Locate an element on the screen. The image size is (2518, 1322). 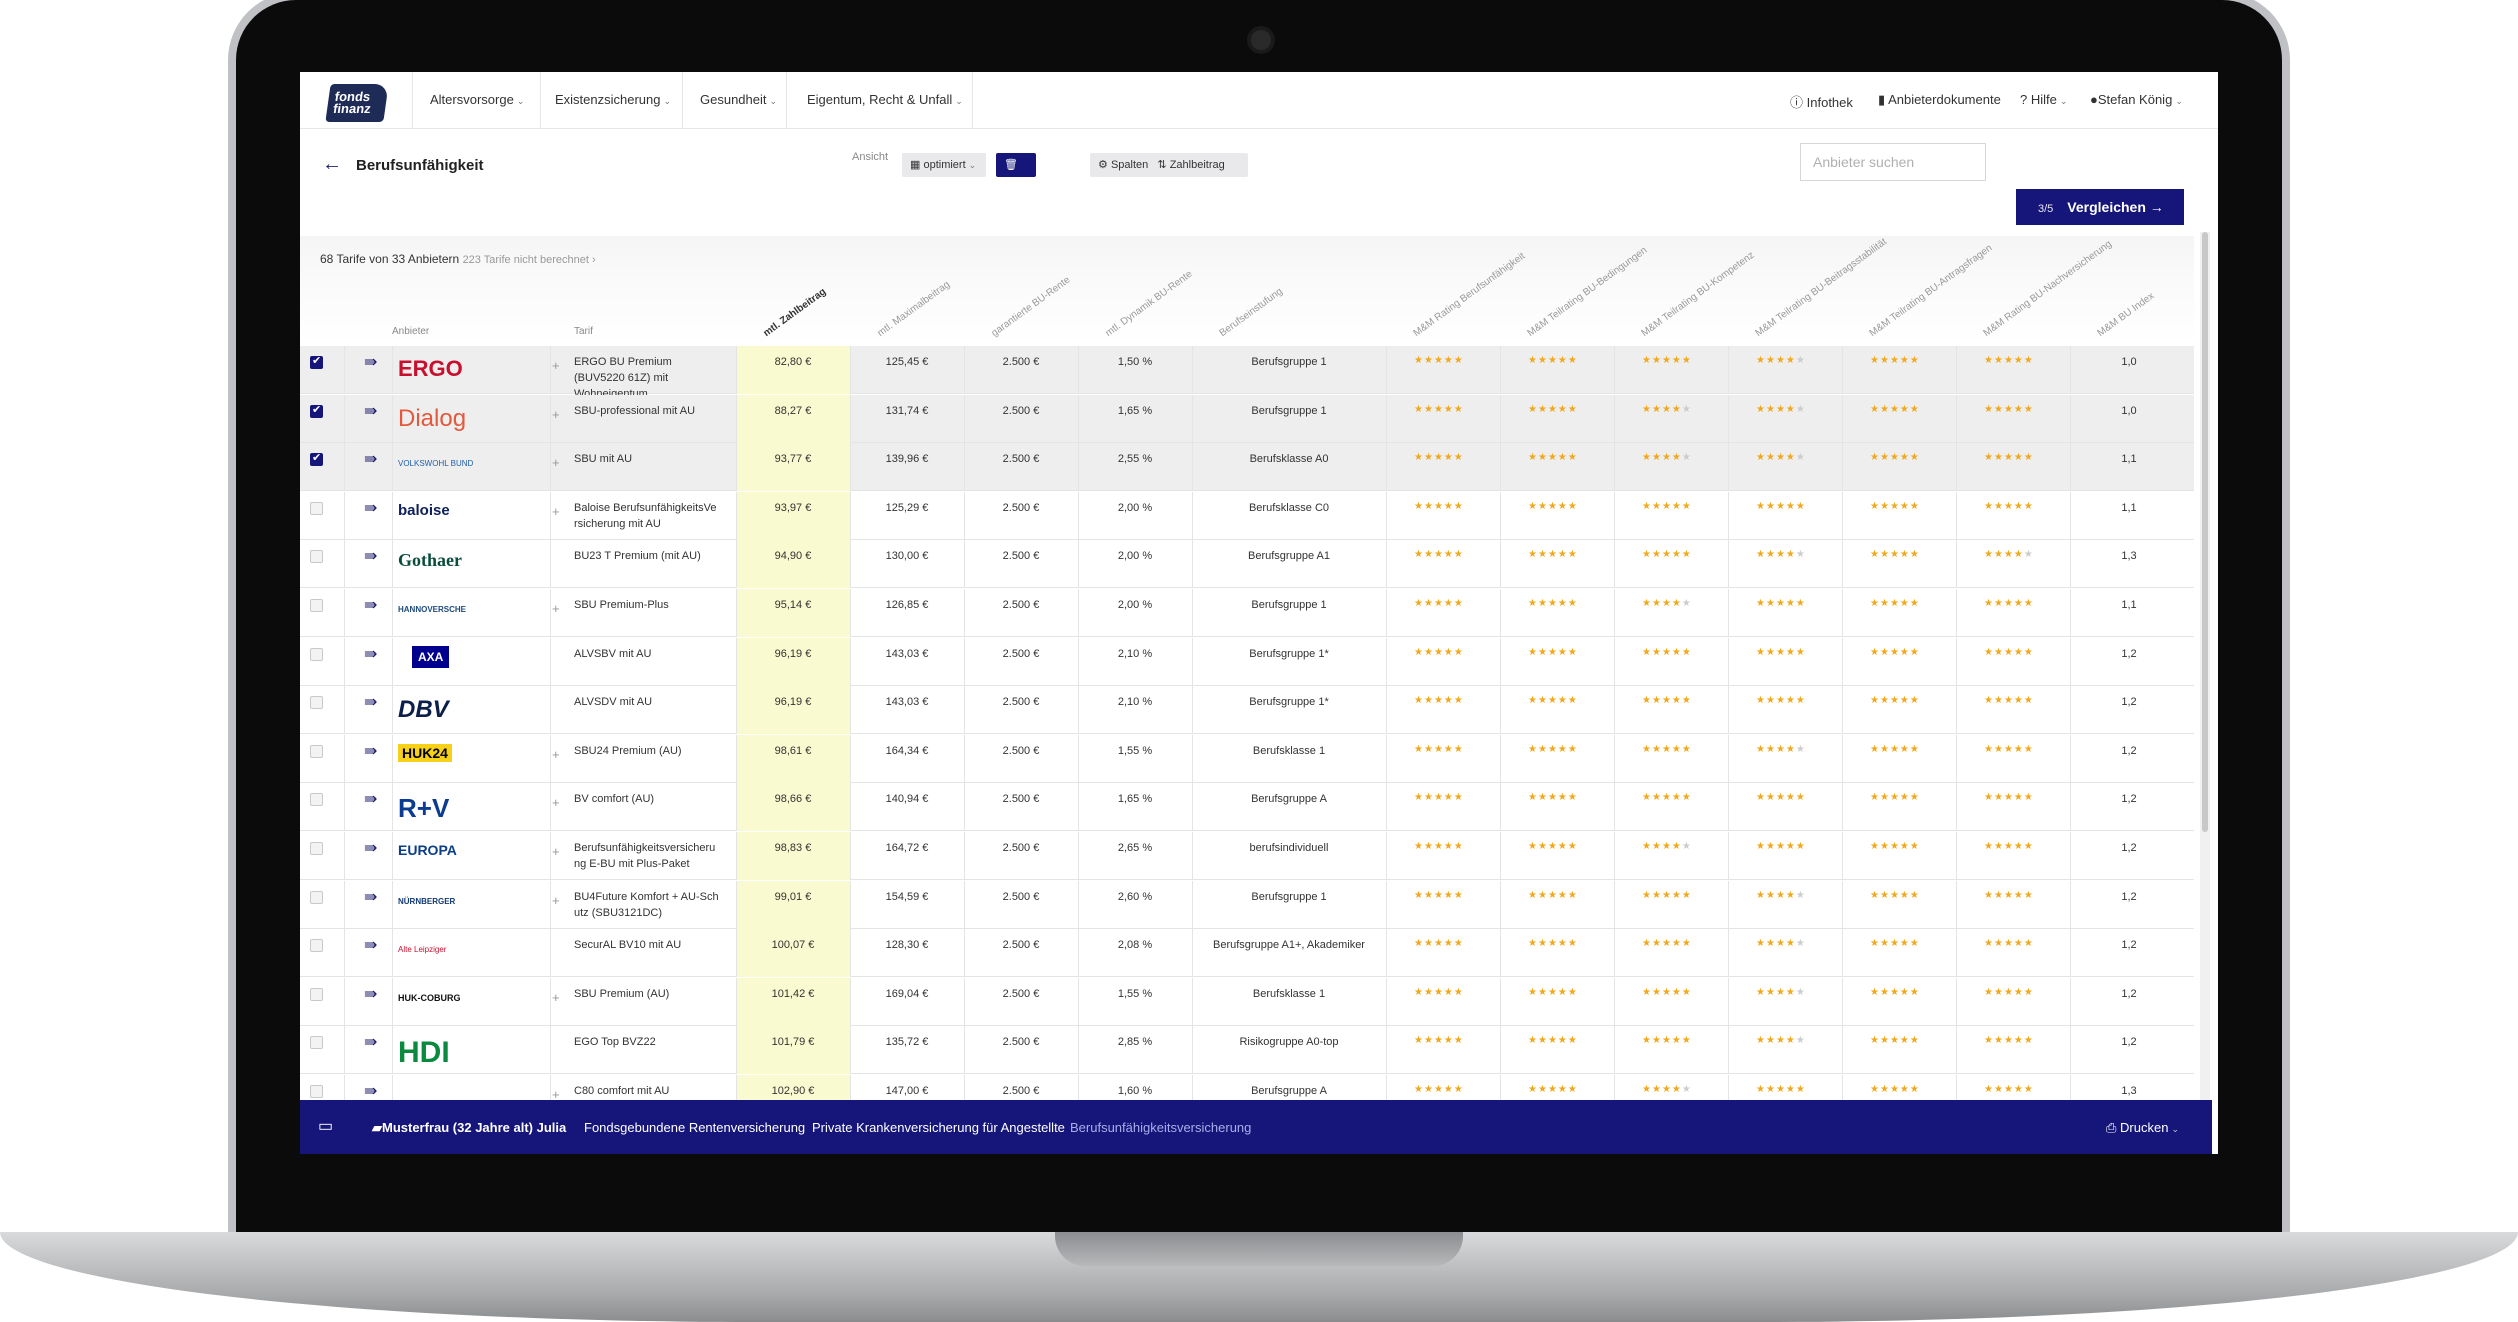
briefcase-icon: ▭ is located at coordinates (325, 1126).